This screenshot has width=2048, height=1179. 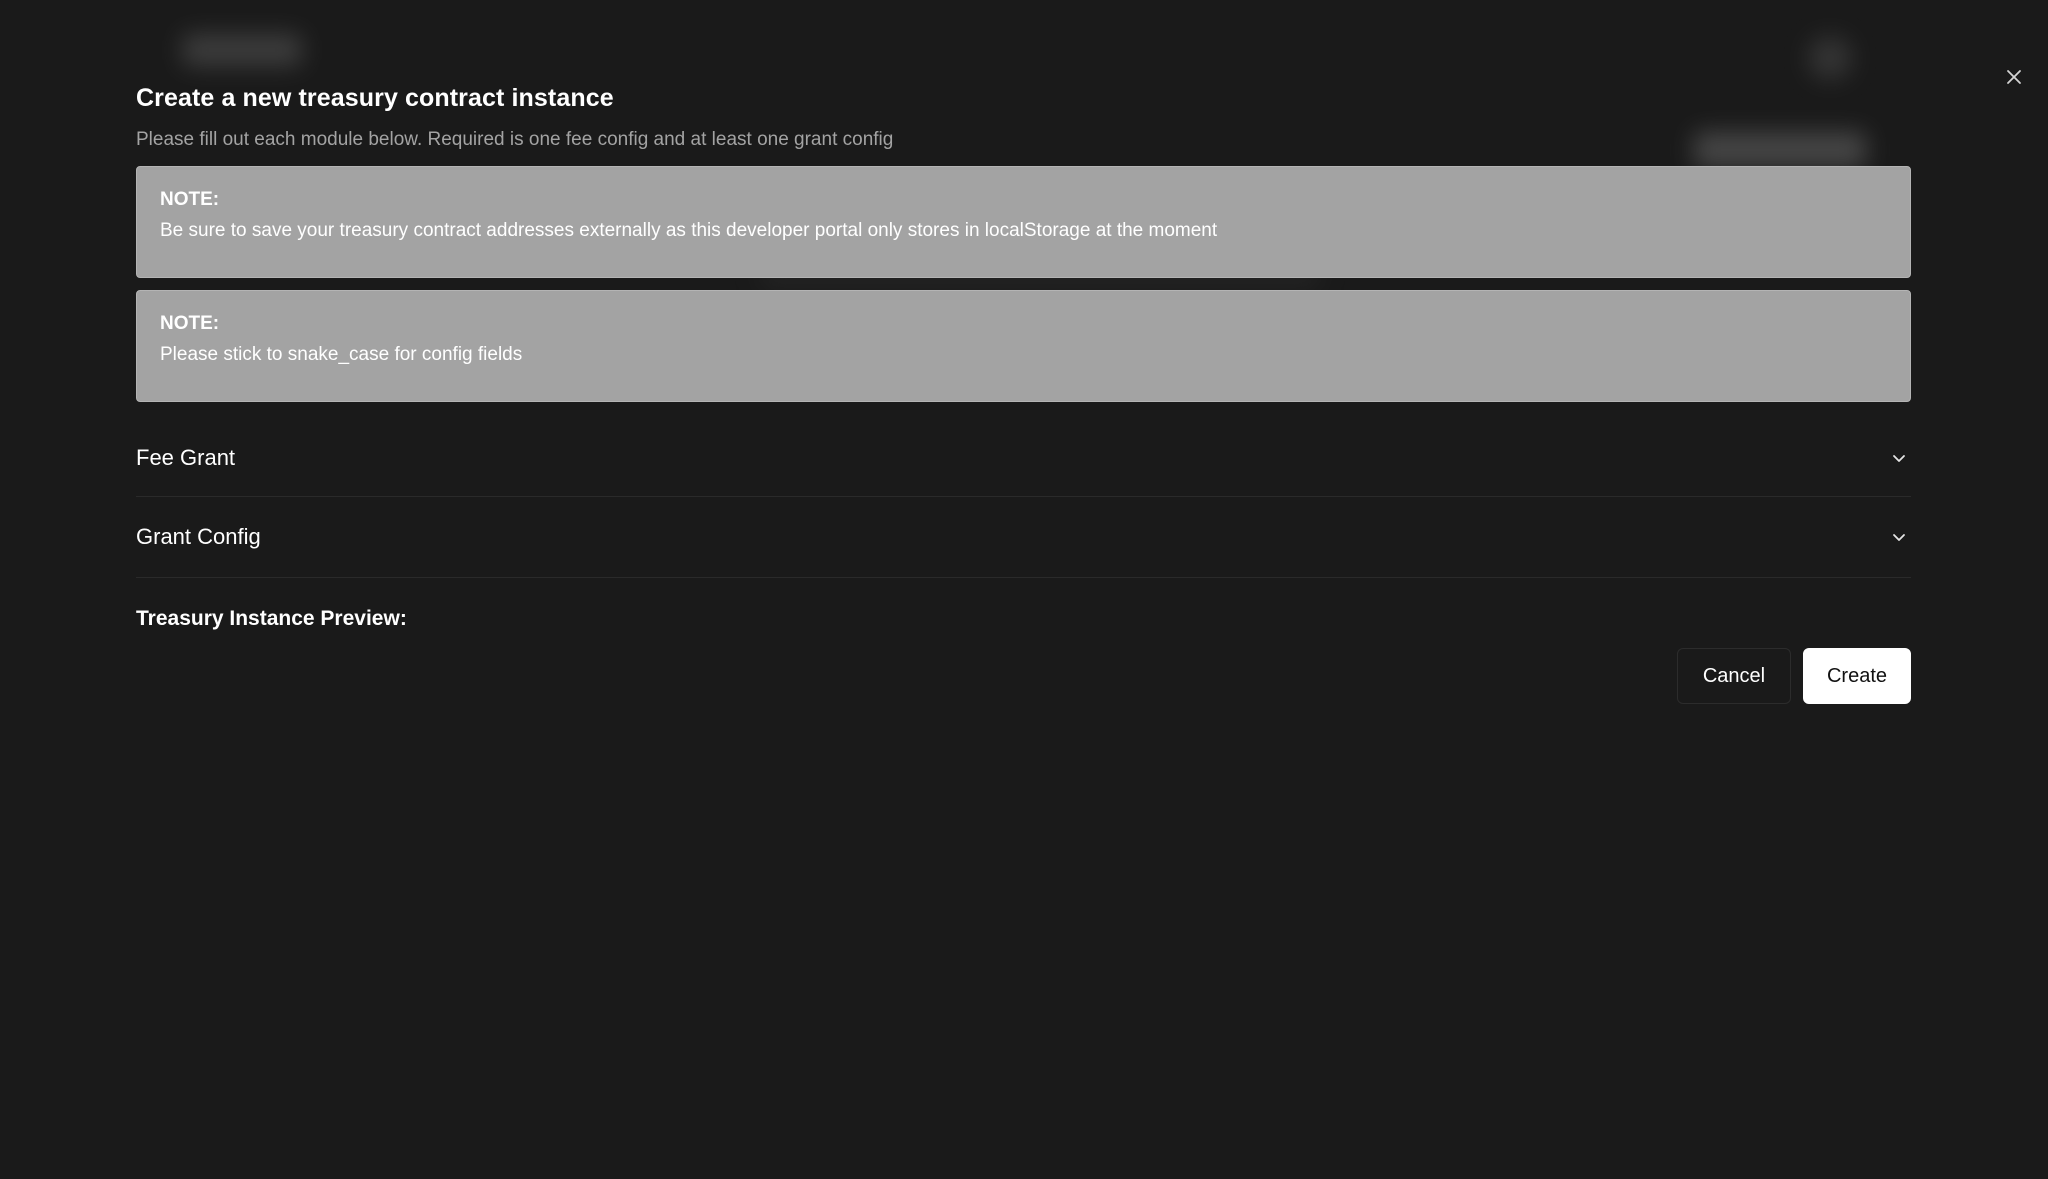 What do you see at coordinates (1023, 676) in the screenshot?
I see `dialog-actions: Cancel Create` at bounding box center [1023, 676].